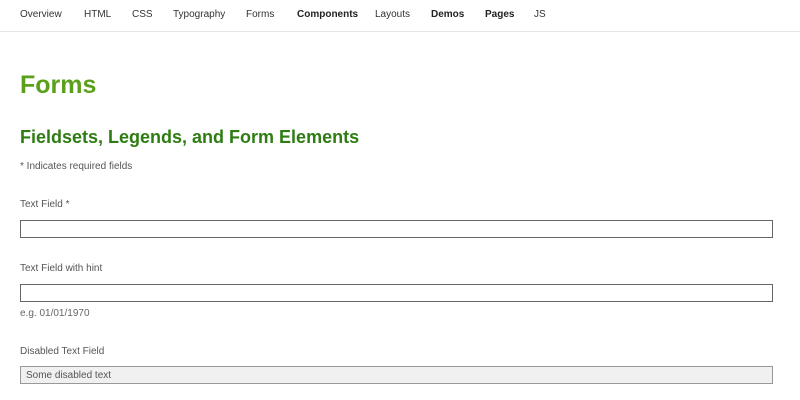 This screenshot has width=800, height=400. What do you see at coordinates (260, 15) in the screenshot?
I see `nav-item-forms: Forms` at bounding box center [260, 15].